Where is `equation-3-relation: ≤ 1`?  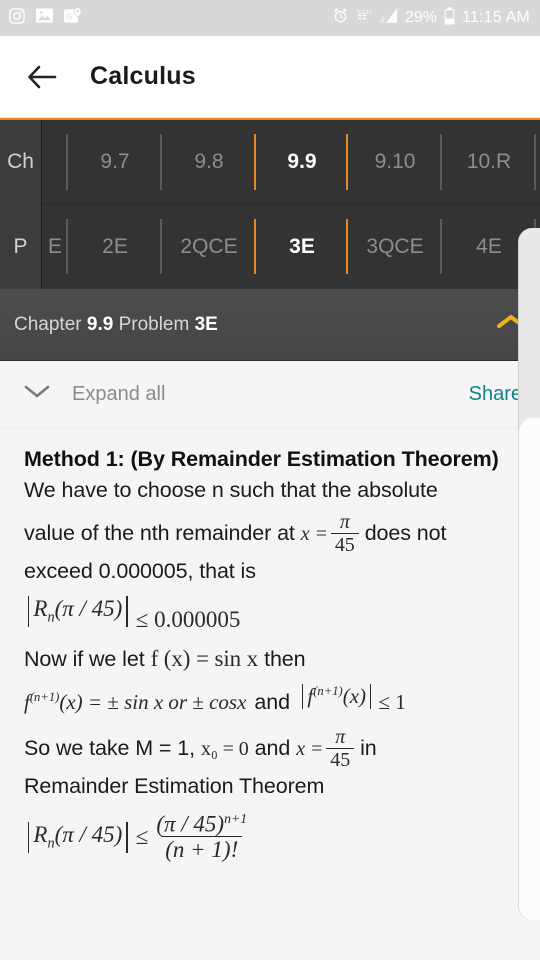 equation-3-relation: ≤ 1 is located at coordinates (392, 701).